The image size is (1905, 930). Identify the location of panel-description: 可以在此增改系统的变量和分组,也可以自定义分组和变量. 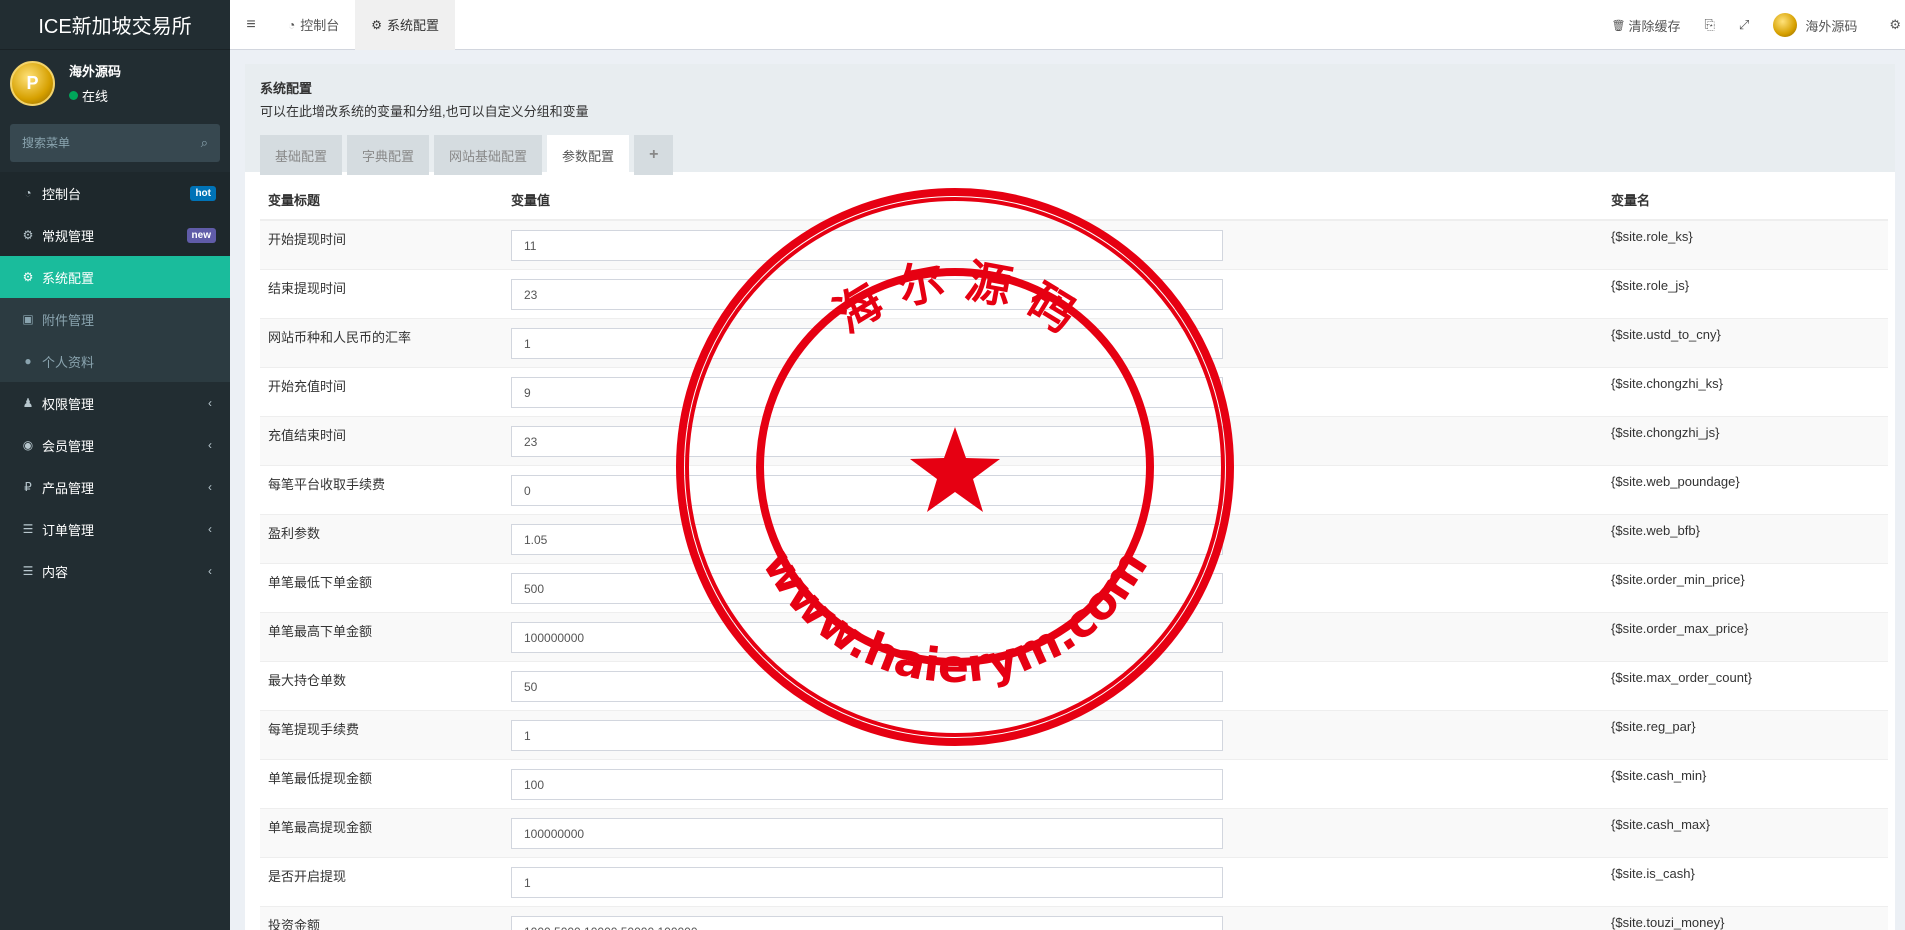
(424, 111).